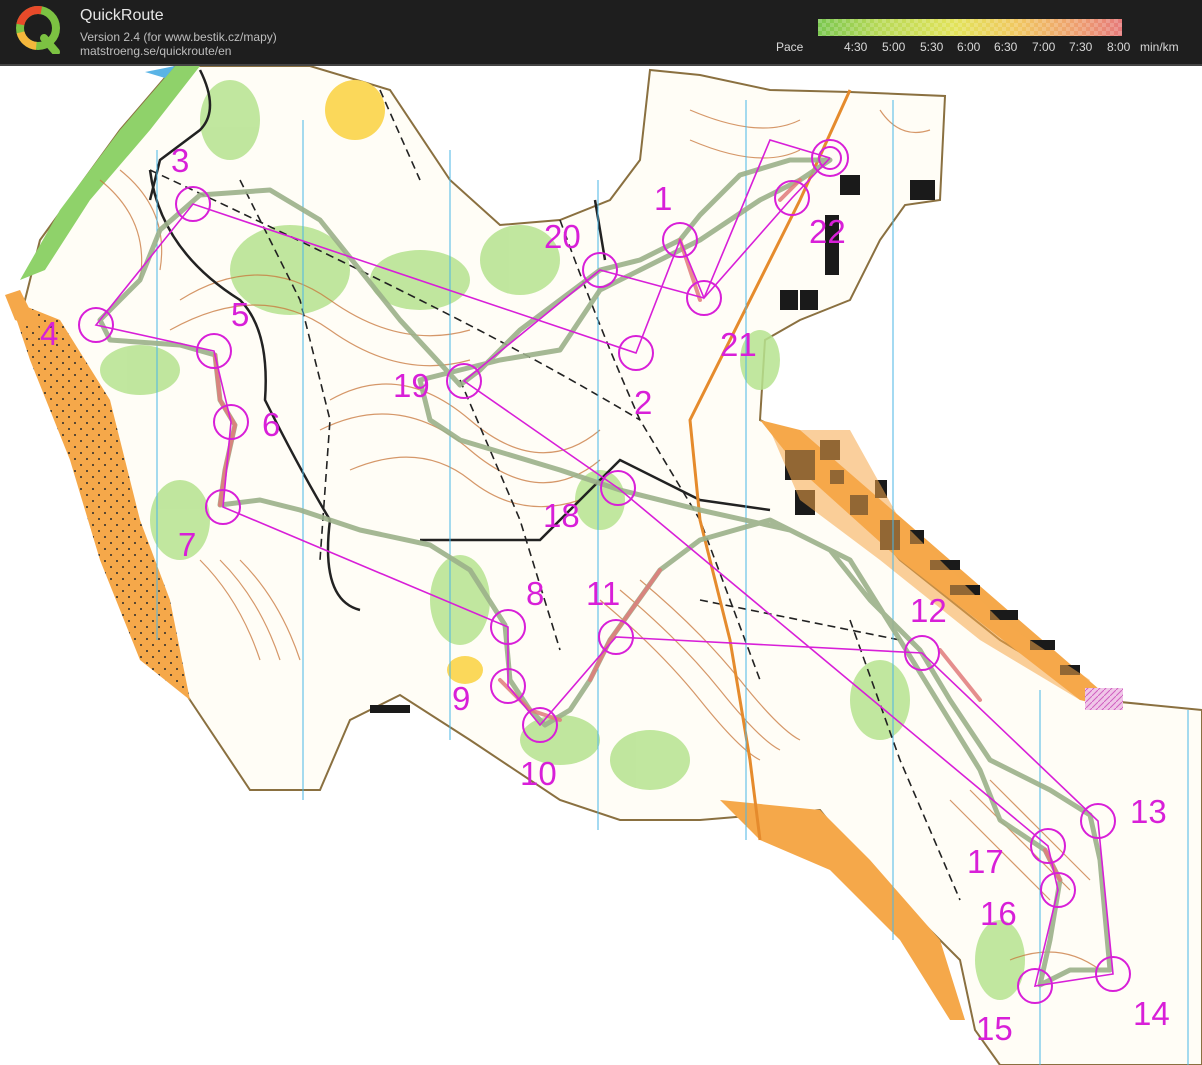 This screenshot has width=1202, height=1065. What do you see at coordinates (1148, 811) in the screenshot?
I see `control-label: 13` at bounding box center [1148, 811].